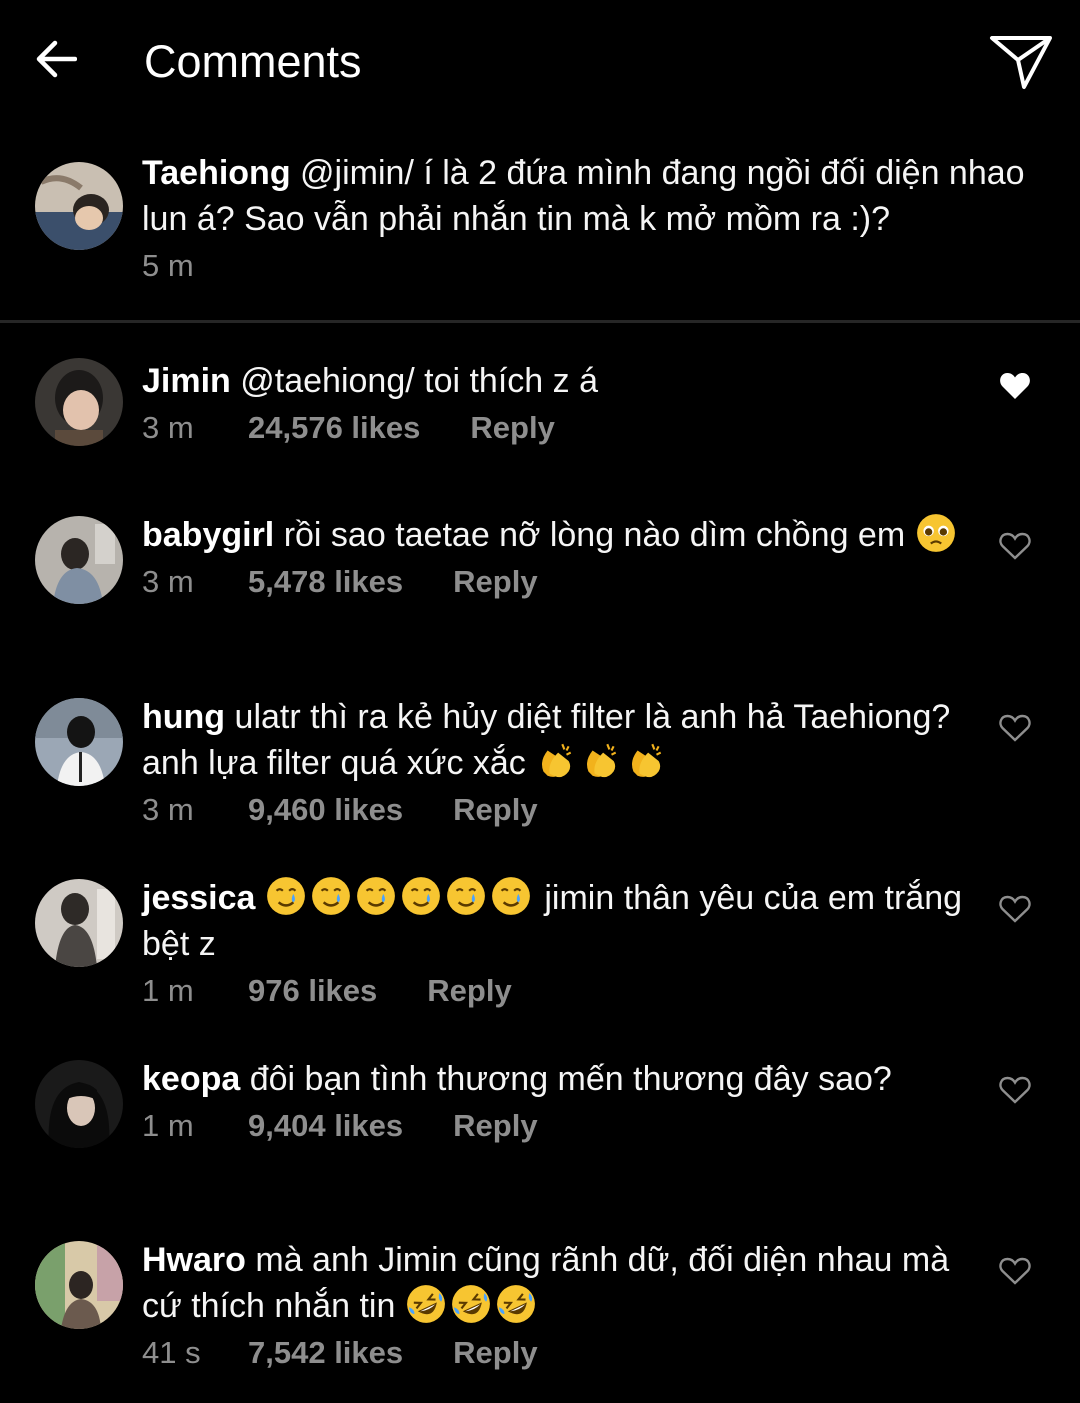 Image resolution: width=1080 pixels, height=1403 pixels. I want to click on caption-time: 5 m, so click(168, 265).